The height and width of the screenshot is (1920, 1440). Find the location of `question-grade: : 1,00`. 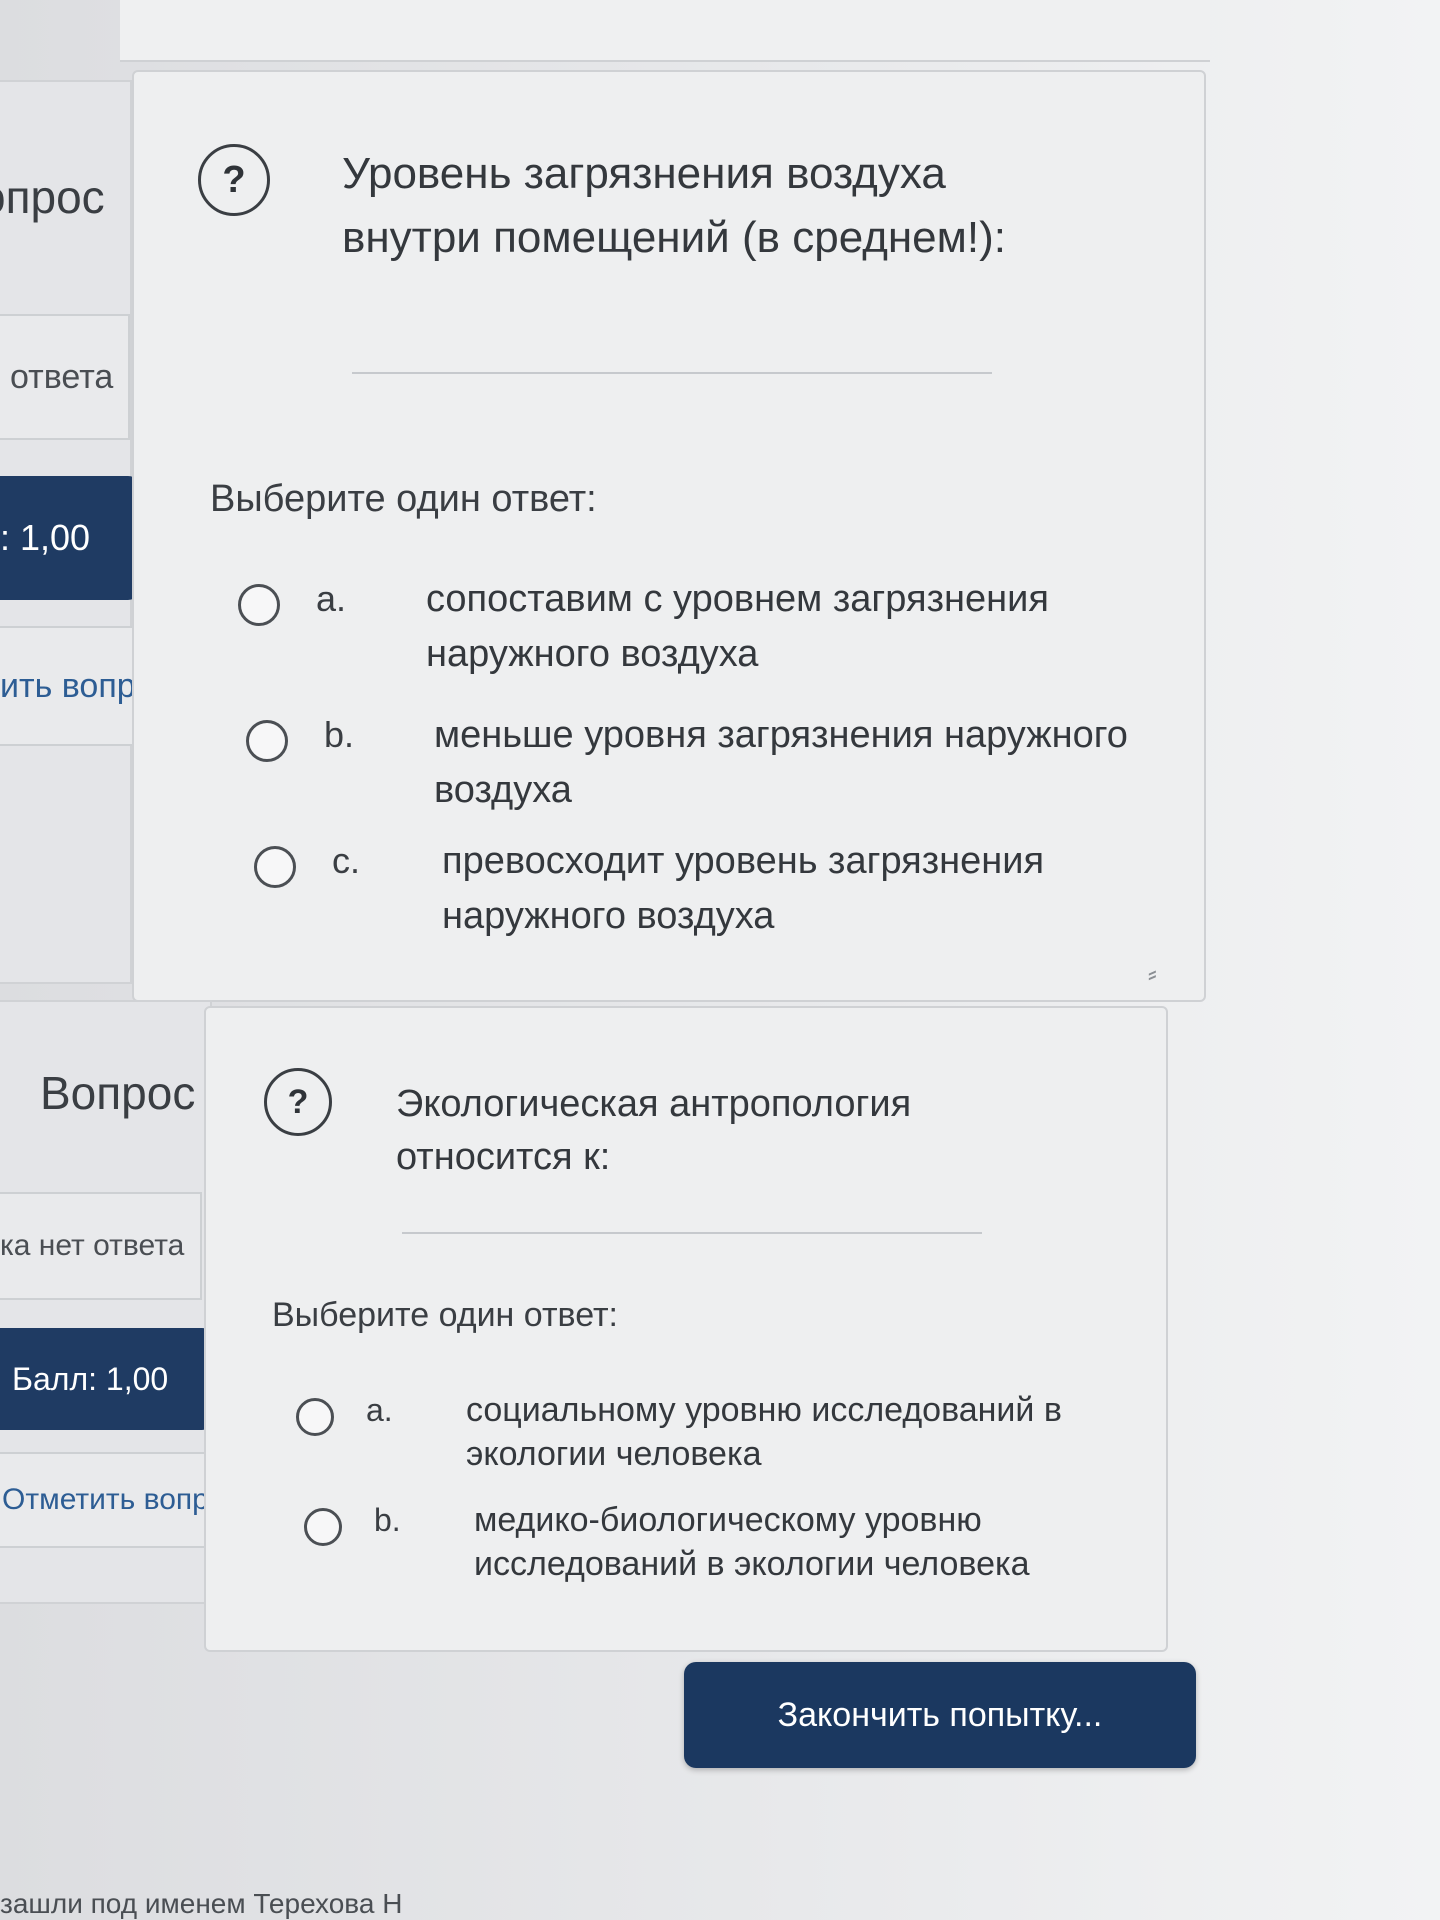

question-grade: : 1,00 is located at coordinates (71, 538).